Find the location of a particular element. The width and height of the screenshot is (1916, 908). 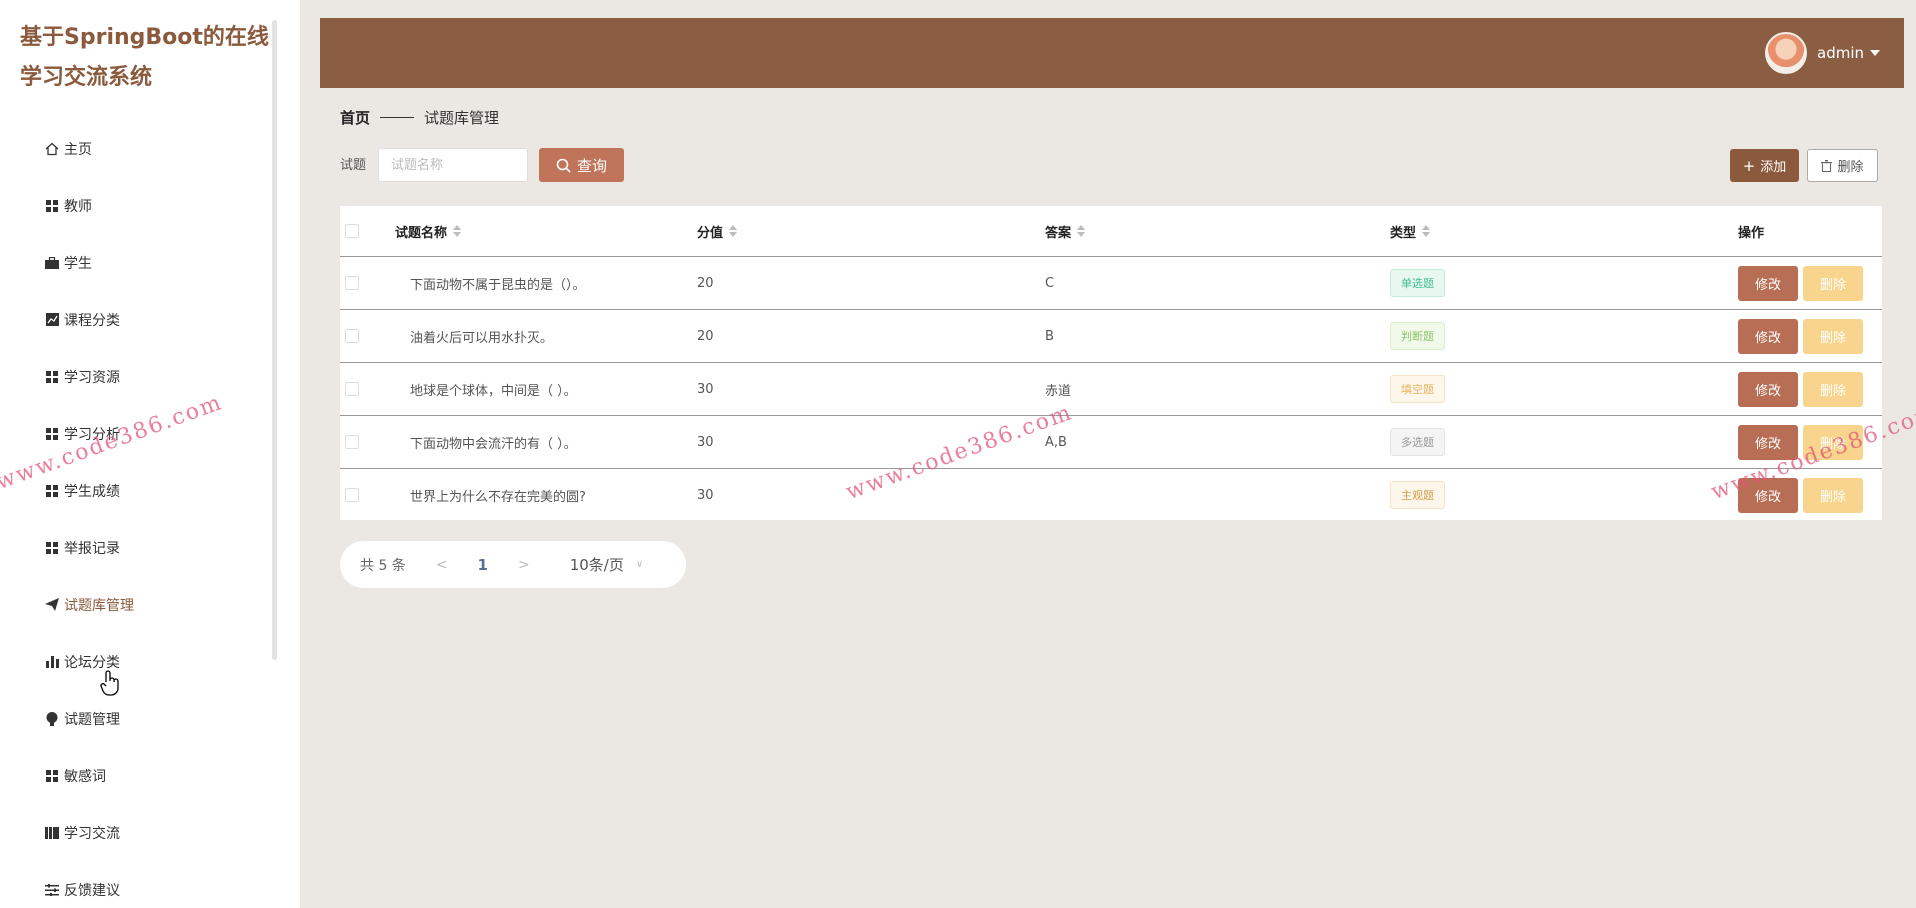

table-row: 下面动物中会流汗的有（ ）。 30 A,B 多选题 修改 删除 is located at coordinates (1111, 441).